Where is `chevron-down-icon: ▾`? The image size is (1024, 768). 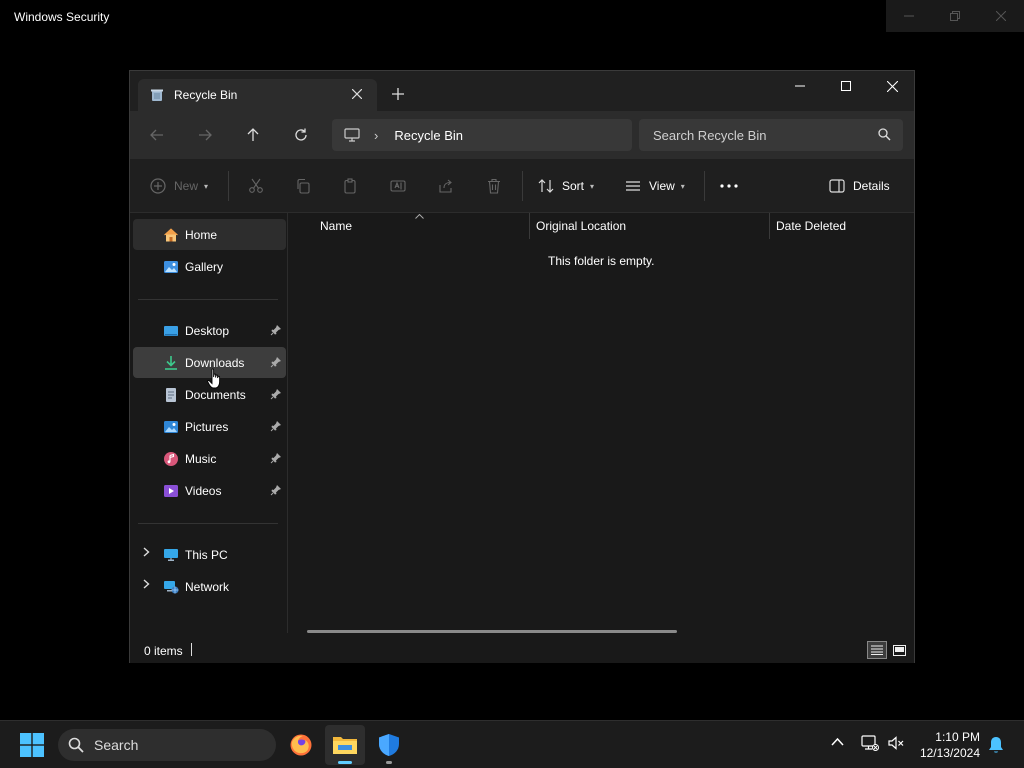
chevron-down-icon: ▾ is located at coordinates (682, 186).